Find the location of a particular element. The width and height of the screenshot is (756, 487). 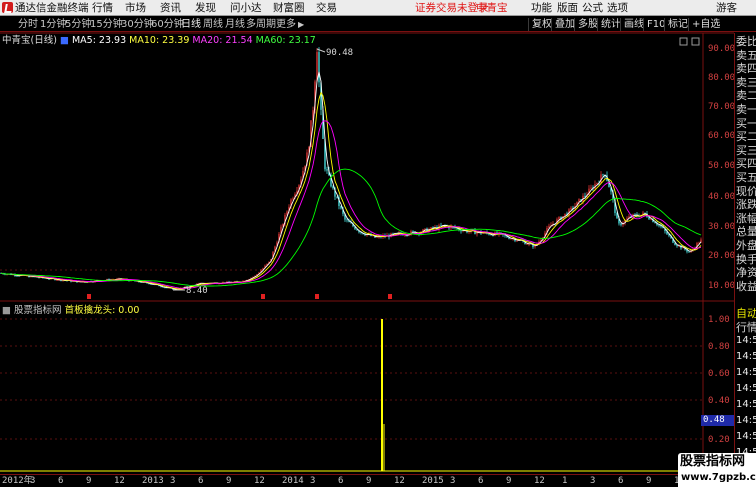

x-tick-label: 2015 is located at coordinates (433, 481).